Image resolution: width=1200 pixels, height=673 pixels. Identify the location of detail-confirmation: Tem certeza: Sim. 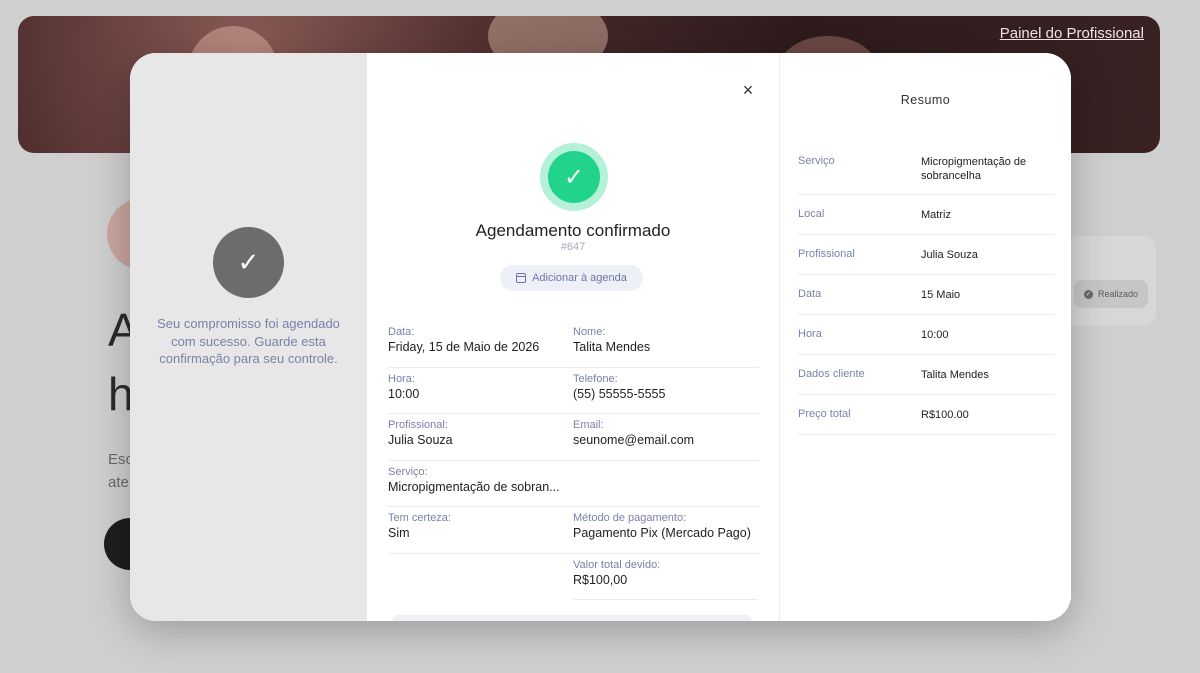
(419, 526).